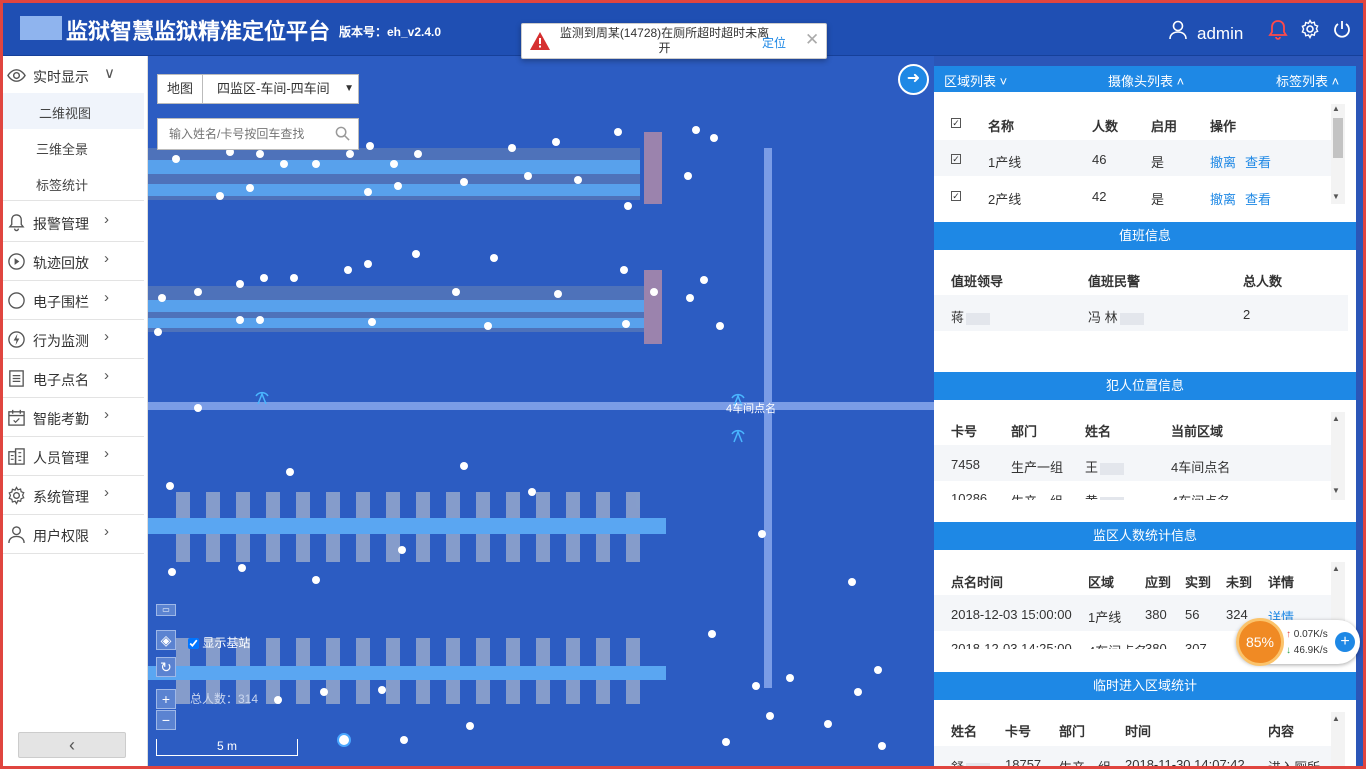 The width and height of the screenshot is (1366, 769). Describe the element at coordinates (72, 183) in the screenshot. I see `submenu-tag-stats: 标签统计` at that location.